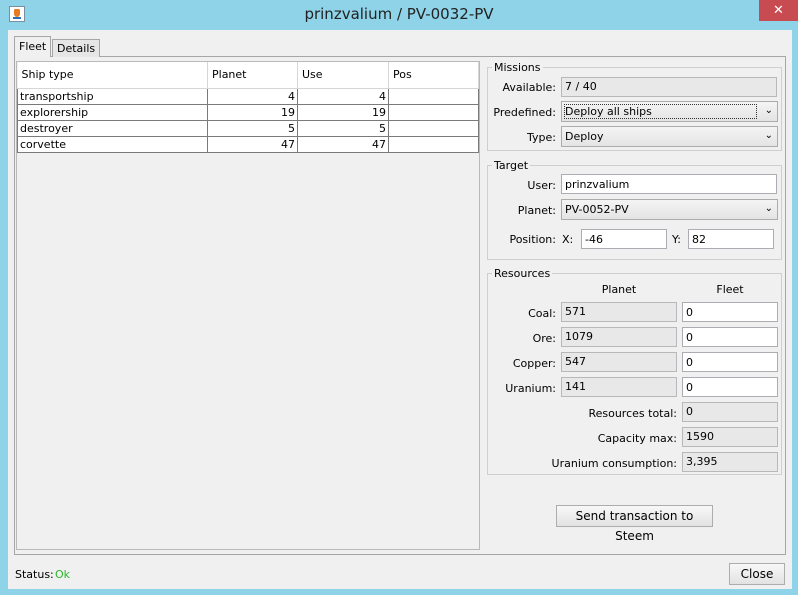 The image size is (798, 595). I want to click on missions-title: Missions, so click(517, 67).